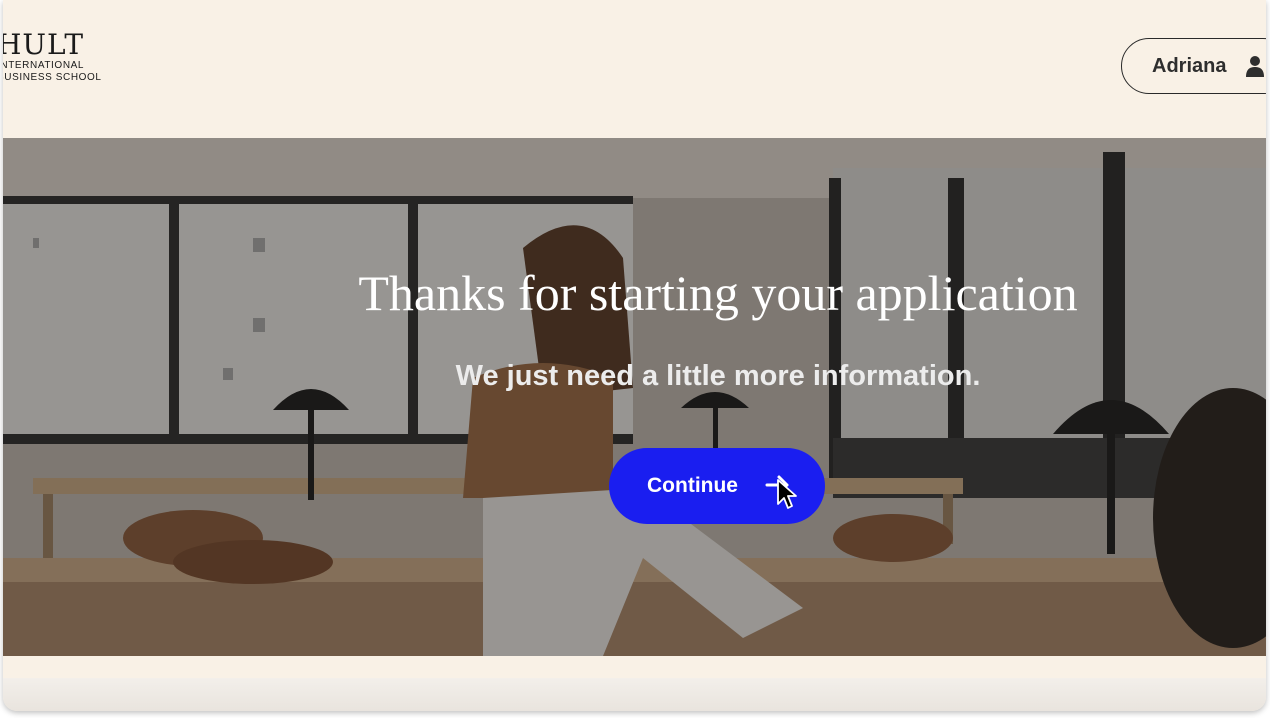 Image resolution: width=1270 pixels, height=718 pixels. What do you see at coordinates (1255, 66) in the screenshot?
I see `user-icon` at bounding box center [1255, 66].